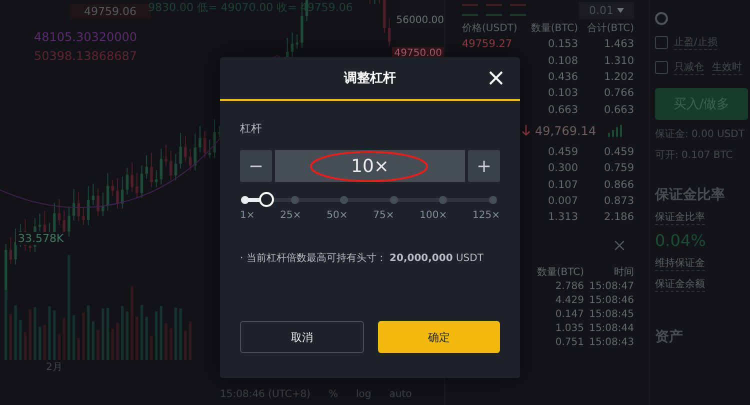  What do you see at coordinates (618, 77) in the screenshot?
I see `ask-total: 1.202` at bounding box center [618, 77].